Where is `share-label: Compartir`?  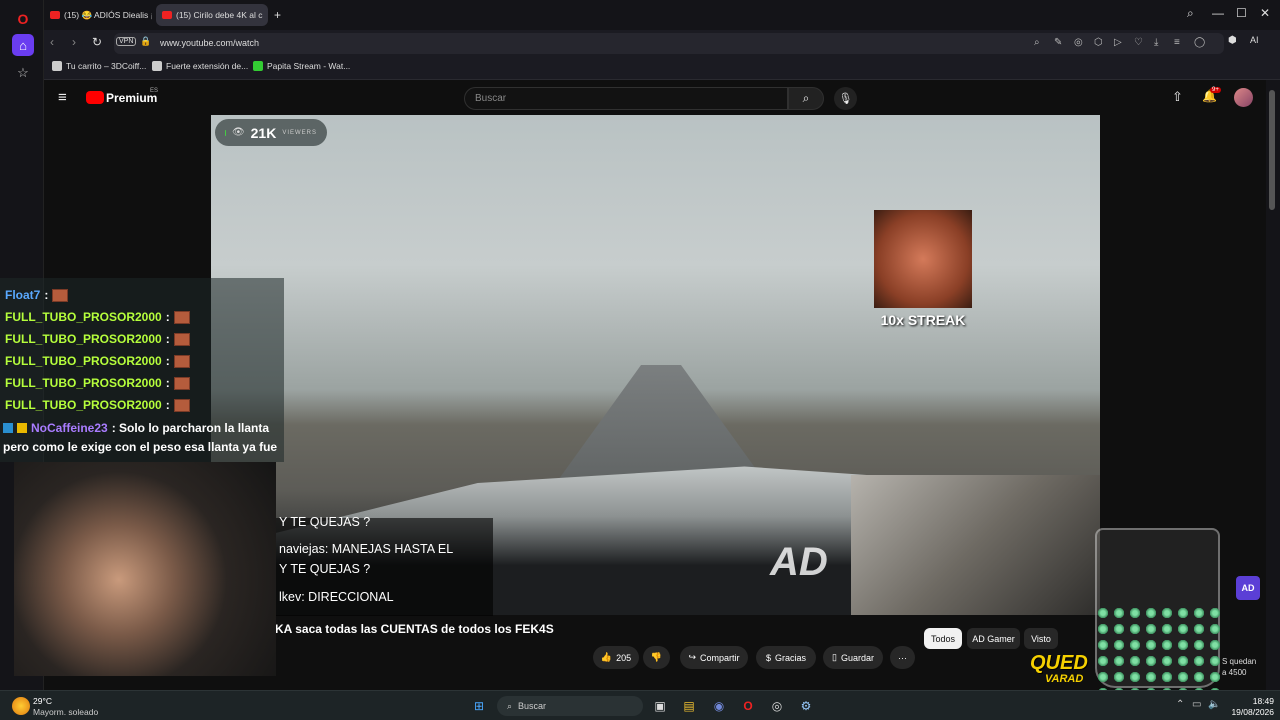
share-label: Compartir is located at coordinates (720, 657).